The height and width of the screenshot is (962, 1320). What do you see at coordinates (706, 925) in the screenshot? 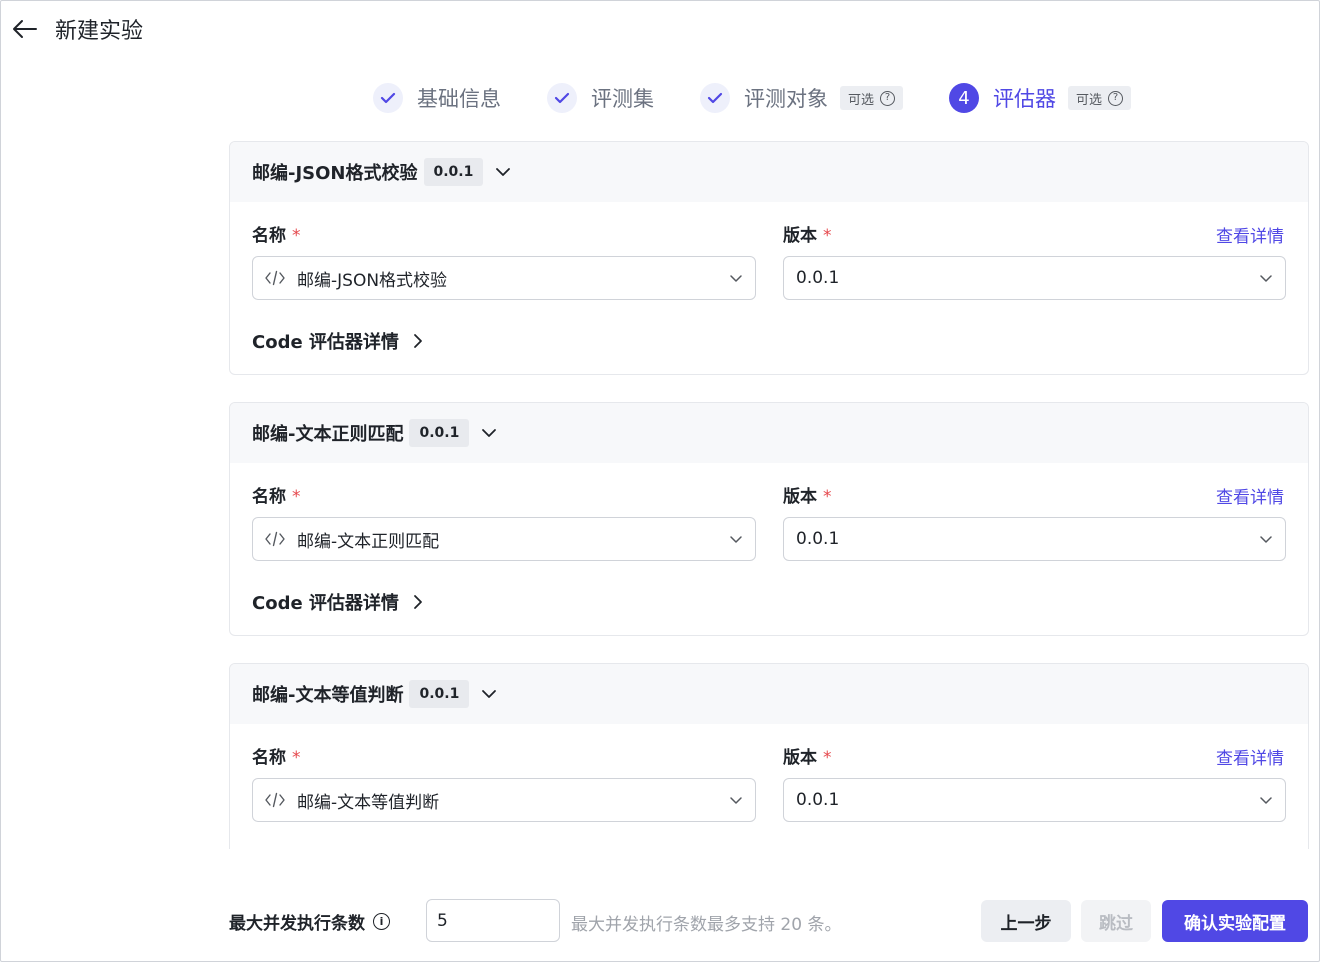
I see `concurrency-hint: 最大并发执行条数最多支持 20 条。` at bounding box center [706, 925].